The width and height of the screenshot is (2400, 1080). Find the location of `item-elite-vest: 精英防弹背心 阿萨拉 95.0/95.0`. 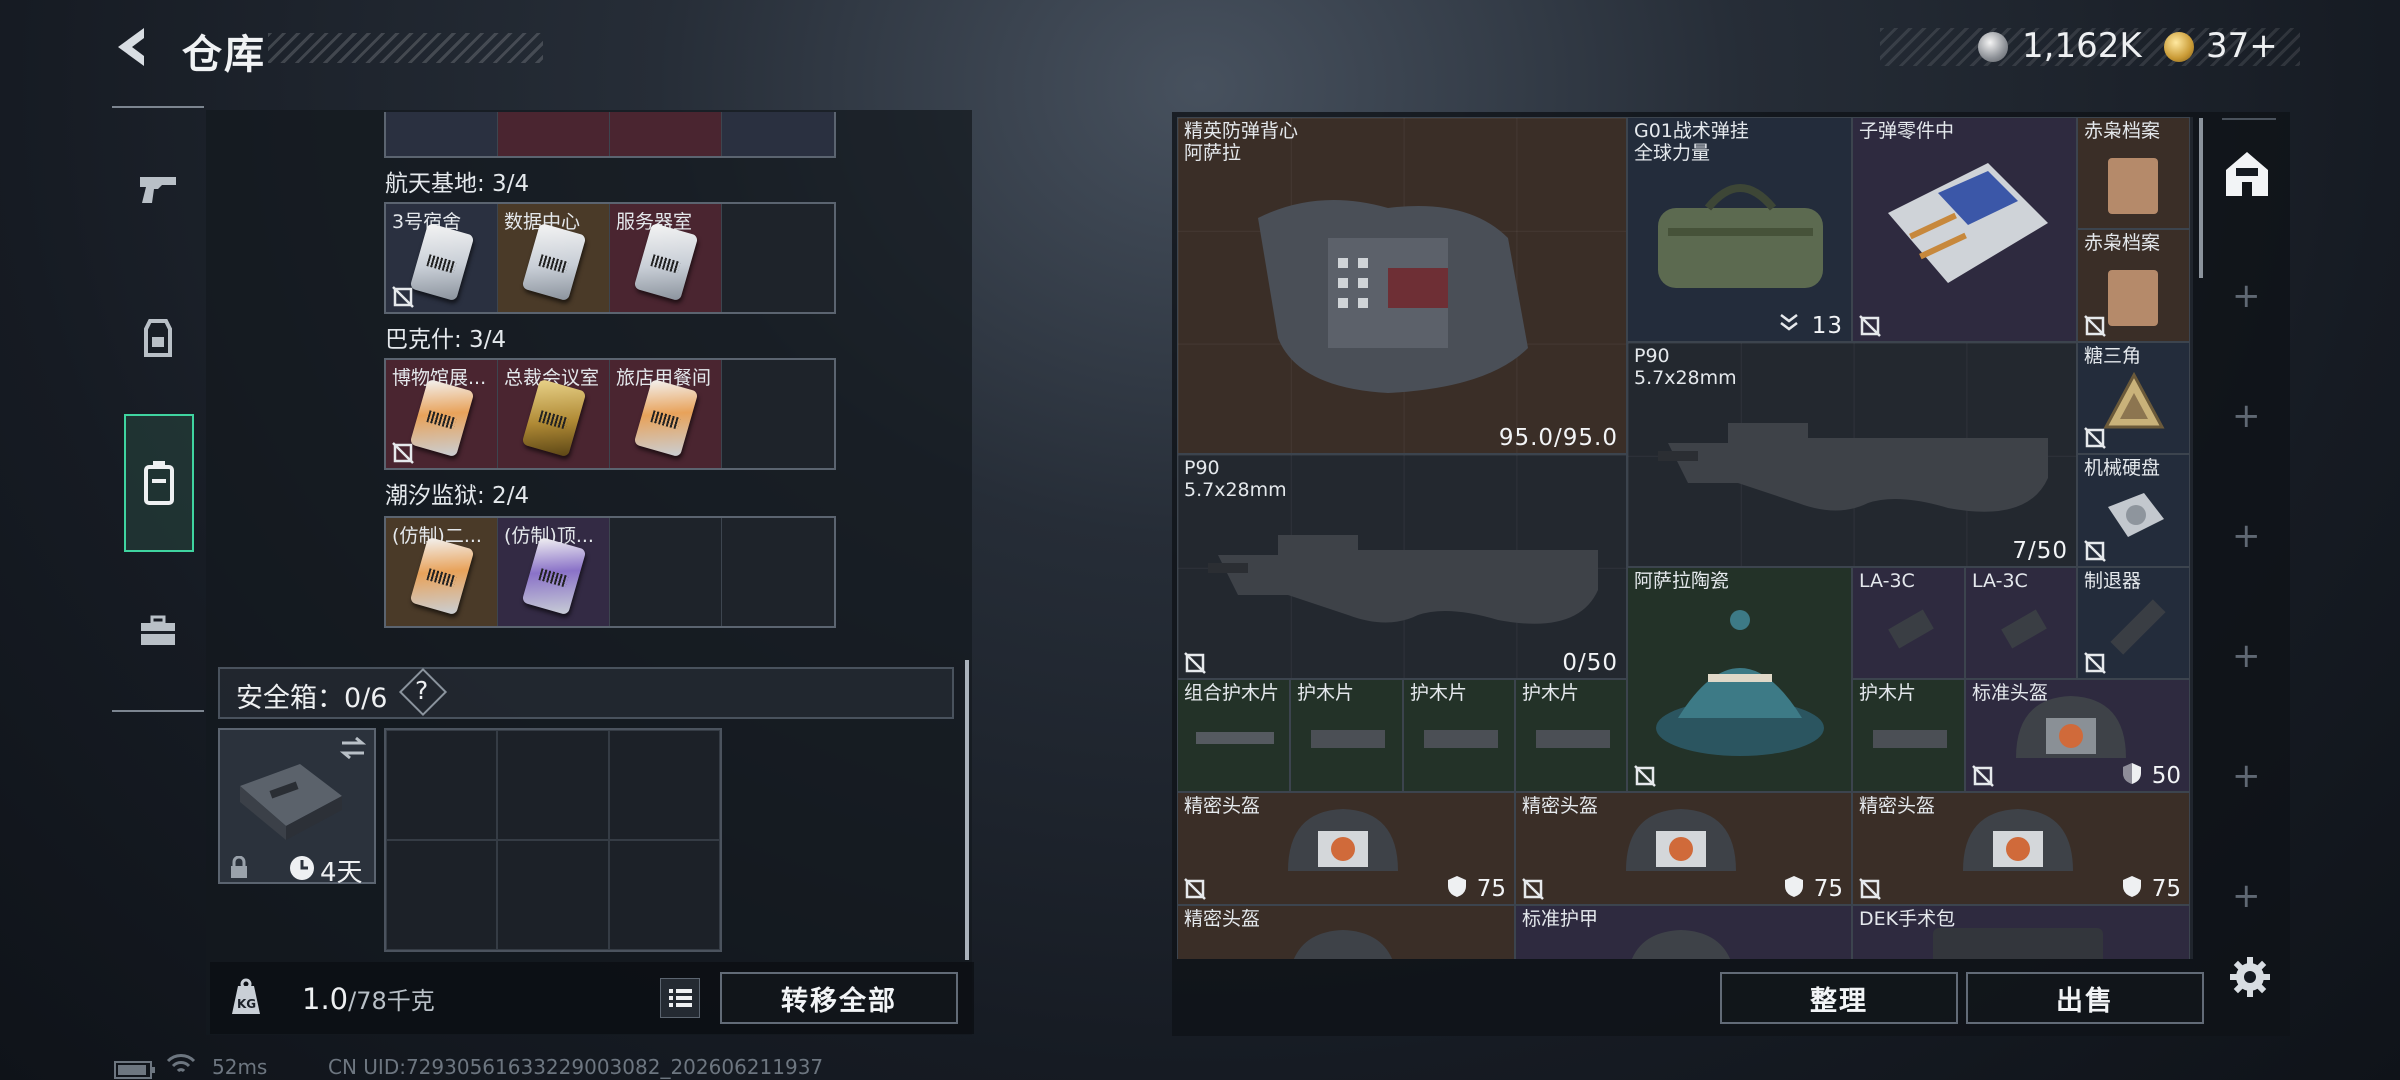

item-elite-vest: 精英防弹背心 阿萨拉 95.0/95.0 is located at coordinates (1402, 285).